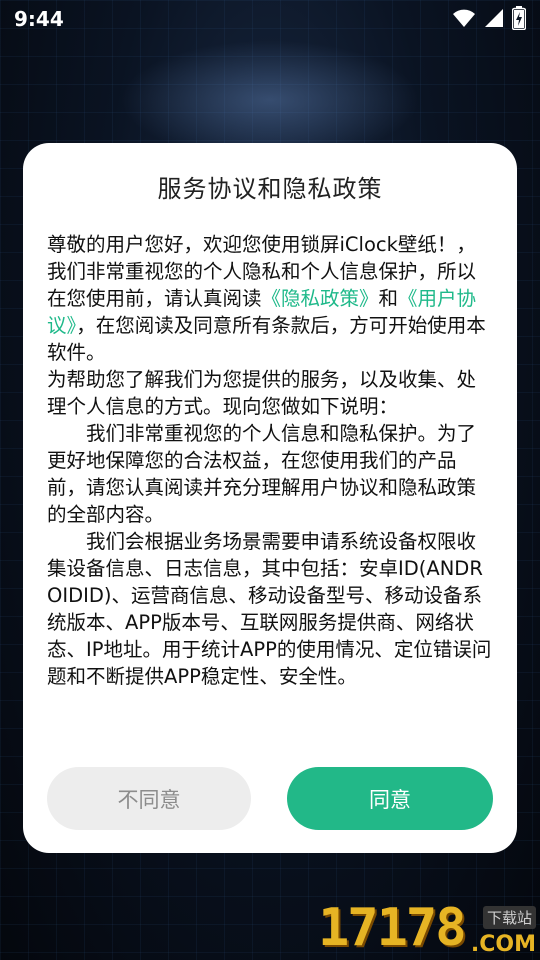 The image size is (540, 960). What do you see at coordinates (509, 917) in the screenshot?
I see `watermark-tag: 下载站` at bounding box center [509, 917].